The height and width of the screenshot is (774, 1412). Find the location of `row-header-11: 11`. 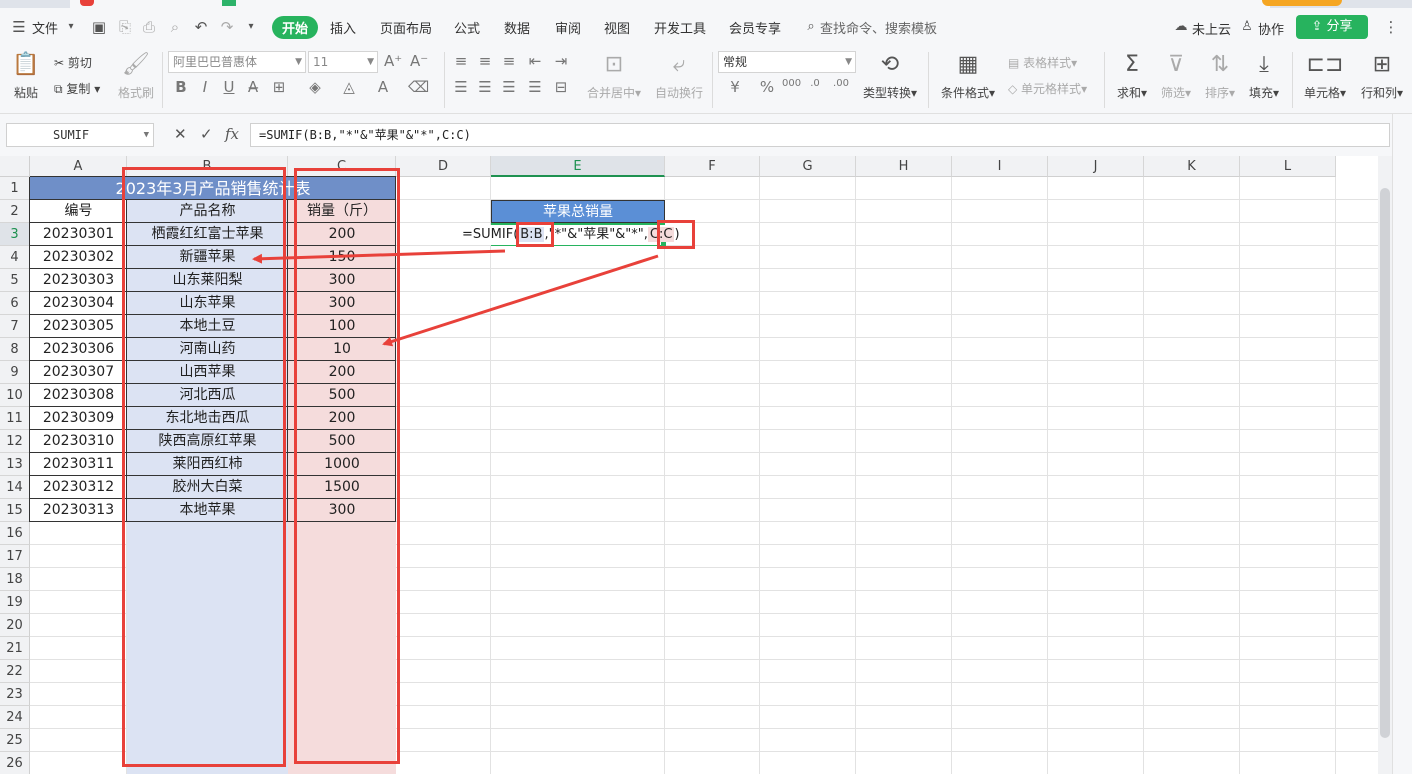

row-header-11: 11 is located at coordinates (15, 418).